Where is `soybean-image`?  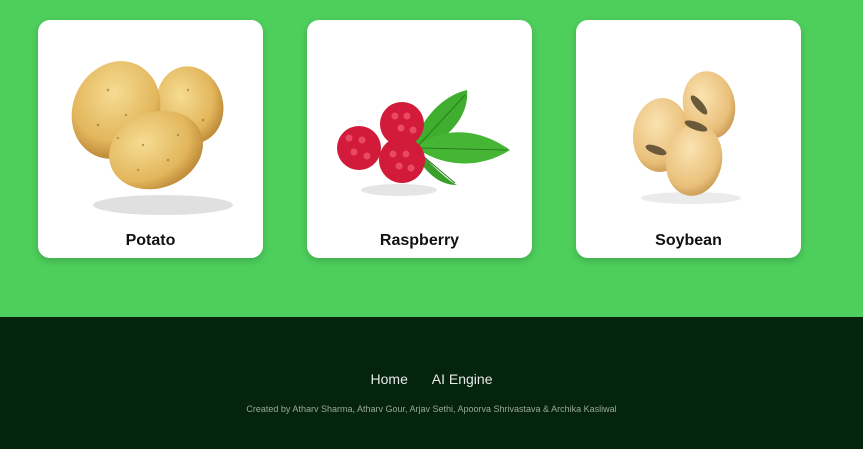
soybean-image is located at coordinates (686, 137).